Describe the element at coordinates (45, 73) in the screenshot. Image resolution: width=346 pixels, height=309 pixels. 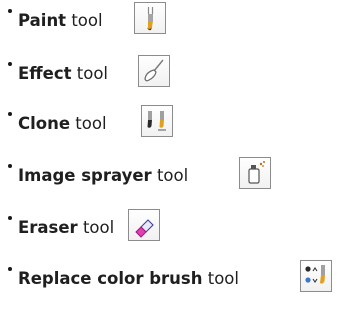
I see `tool-name: Effect` at that location.